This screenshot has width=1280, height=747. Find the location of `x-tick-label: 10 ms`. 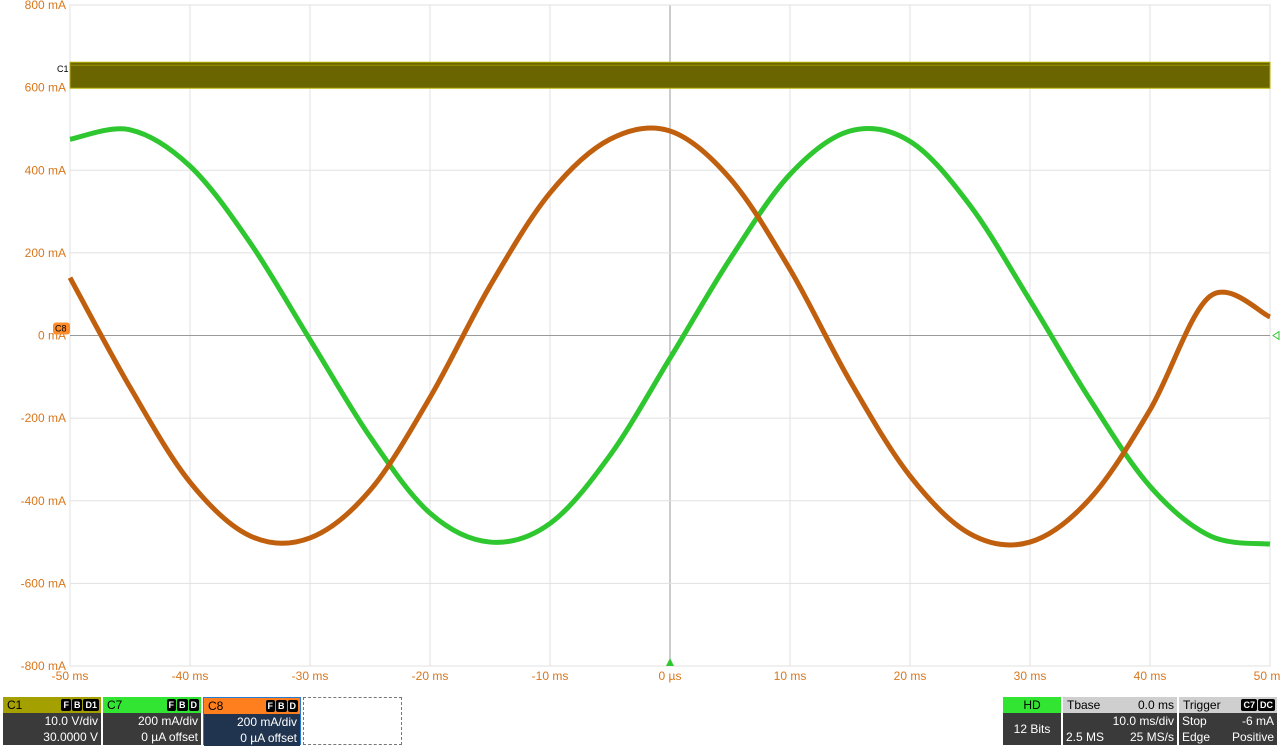

x-tick-label: 10 ms is located at coordinates (790, 676).